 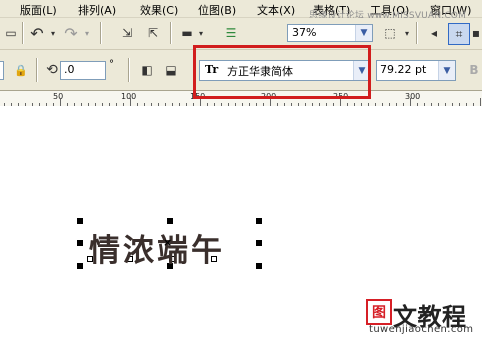 What do you see at coordinates (304, 32) in the screenshot?
I see `zoom-level-value: 37%` at bounding box center [304, 32].